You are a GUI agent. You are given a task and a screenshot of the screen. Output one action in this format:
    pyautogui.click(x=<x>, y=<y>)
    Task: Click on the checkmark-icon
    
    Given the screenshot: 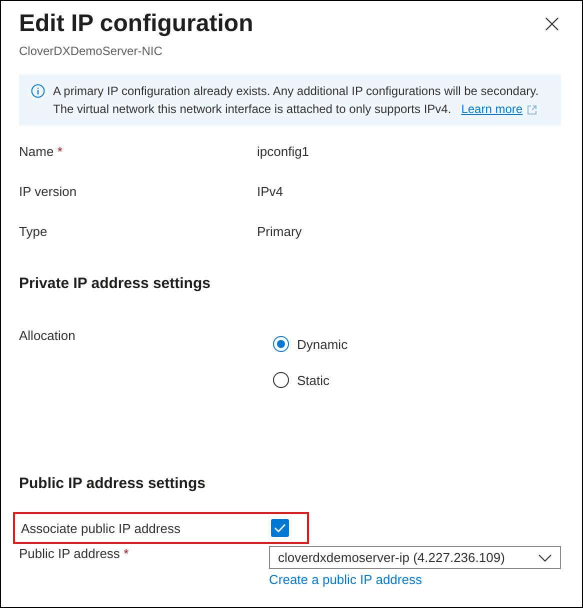 What is the action you would take?
    pyautogui.click(x=280, y=528)
    